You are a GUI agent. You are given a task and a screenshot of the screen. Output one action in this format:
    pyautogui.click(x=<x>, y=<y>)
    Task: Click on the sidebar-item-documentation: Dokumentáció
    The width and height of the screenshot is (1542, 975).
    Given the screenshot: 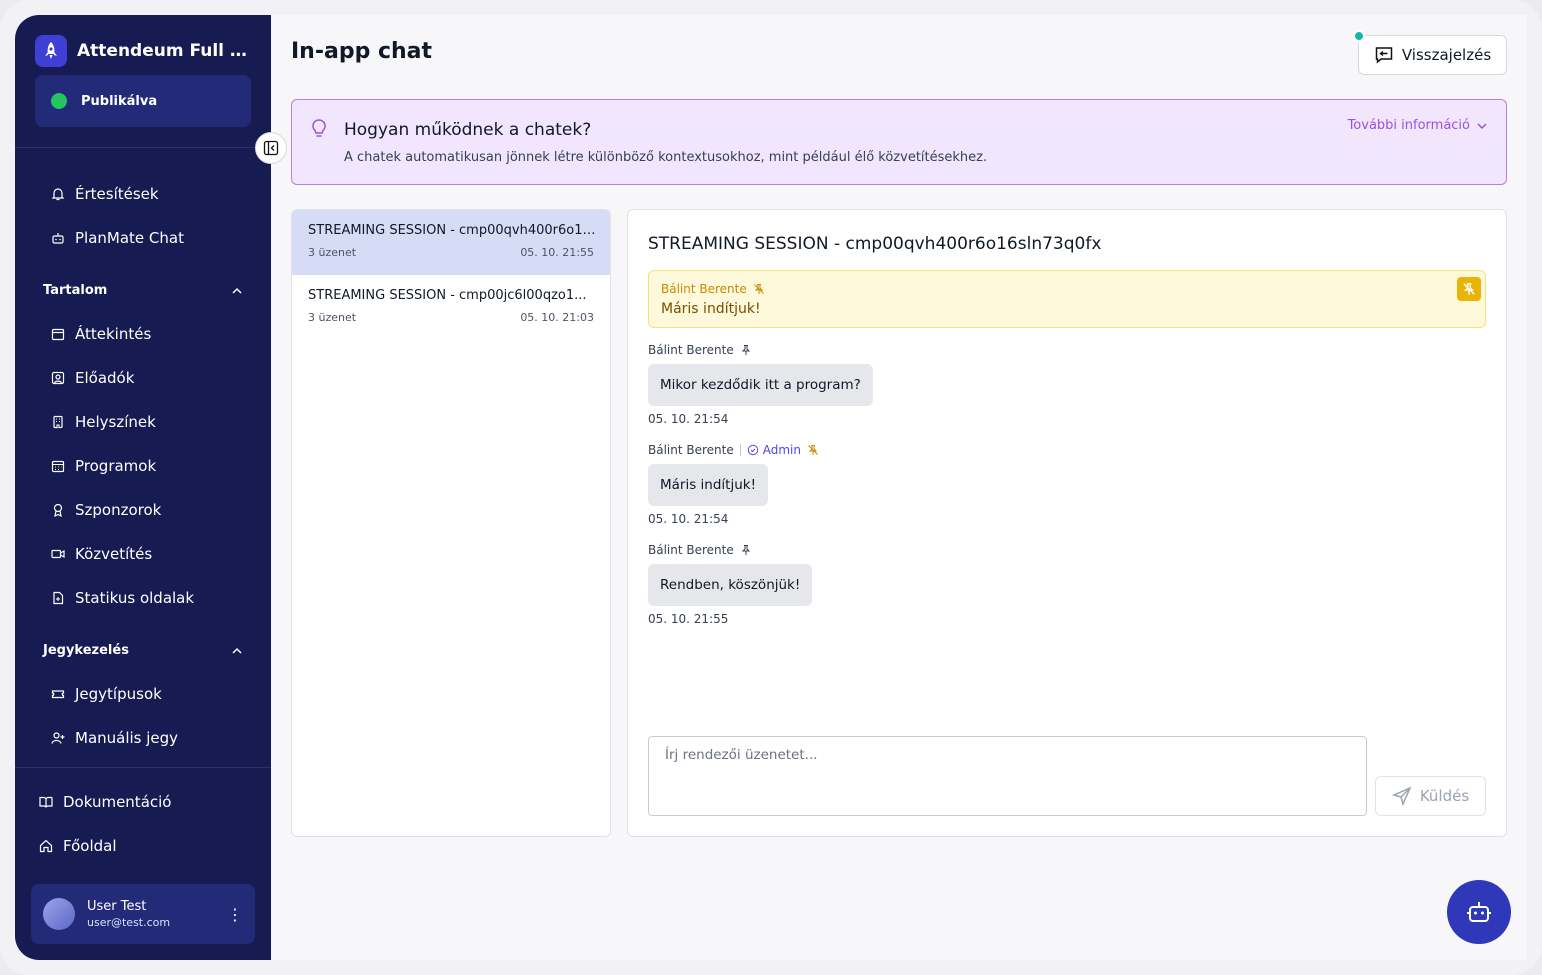 What is the action you would take?
    pyautogui.click(x=105, y=802)
    